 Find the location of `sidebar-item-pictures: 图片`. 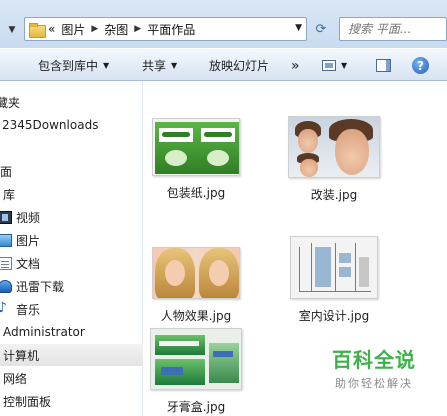

sidebar-item-pictures: 图片 is located at coordinates (70, 240).